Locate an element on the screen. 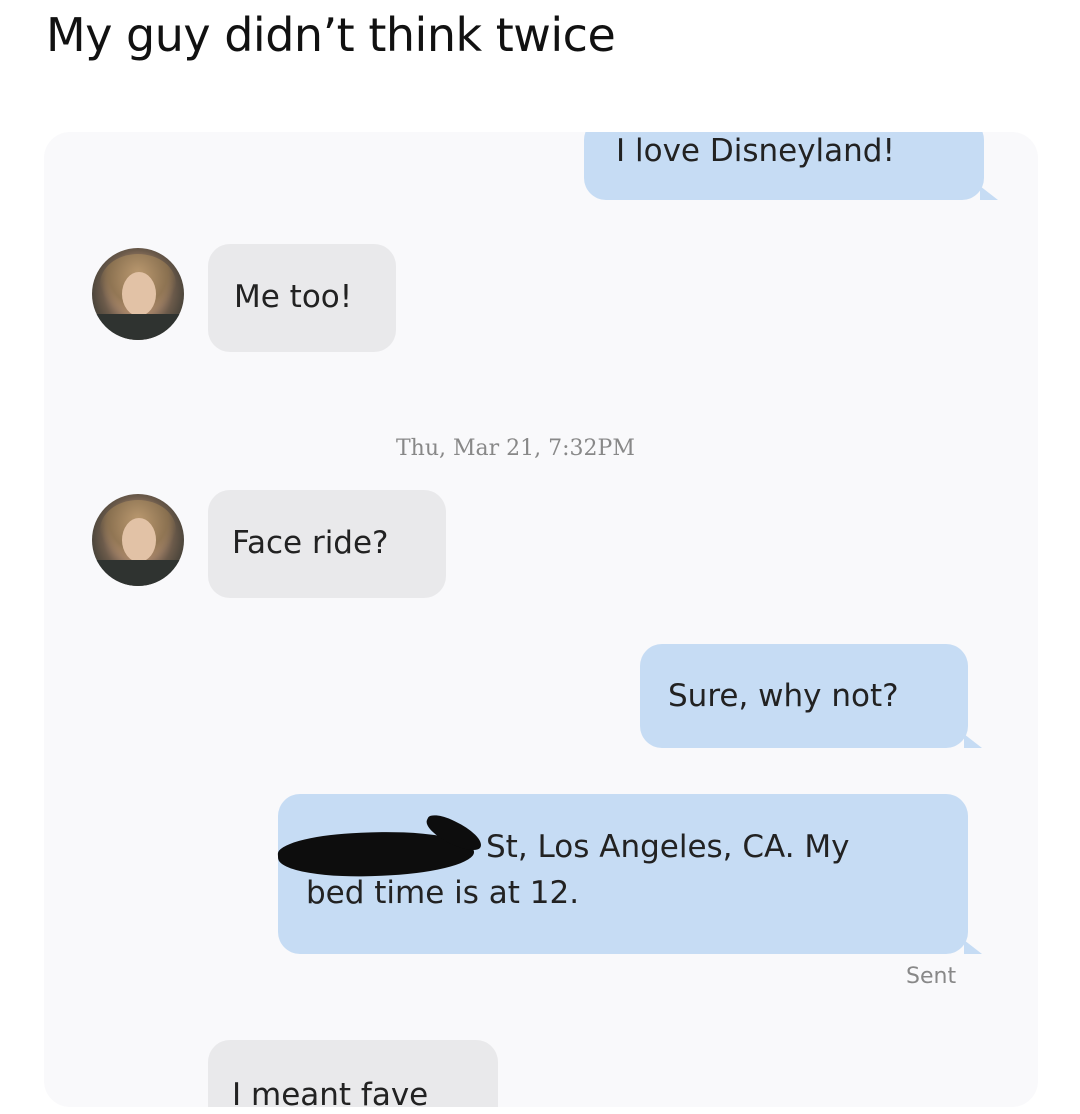  message-text: Face ride? is located at coordinates (310, 543).